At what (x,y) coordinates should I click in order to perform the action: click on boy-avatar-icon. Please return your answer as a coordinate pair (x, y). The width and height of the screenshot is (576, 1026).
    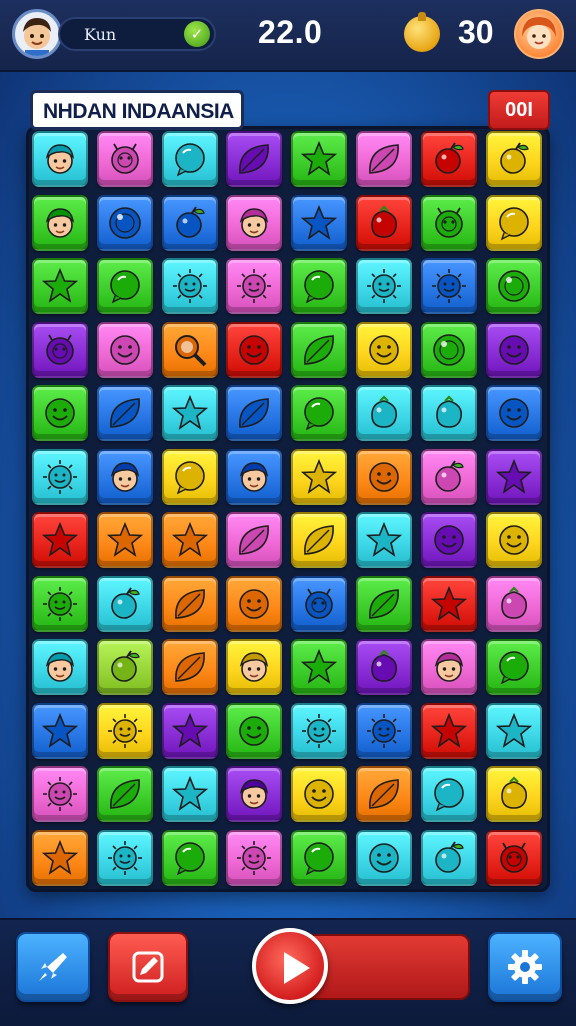
    Looking at the image, I should click on (37, 34).